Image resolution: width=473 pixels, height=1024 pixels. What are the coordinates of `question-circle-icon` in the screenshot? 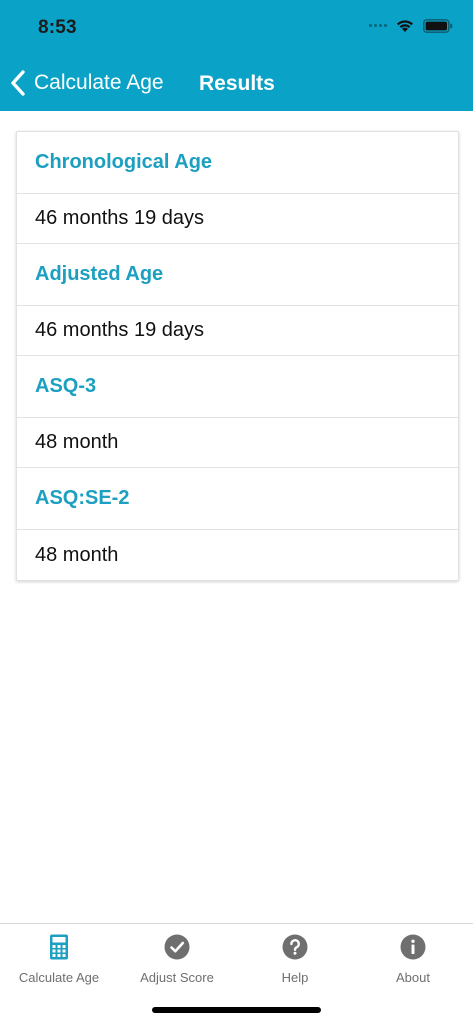 It's located at (295, 947).